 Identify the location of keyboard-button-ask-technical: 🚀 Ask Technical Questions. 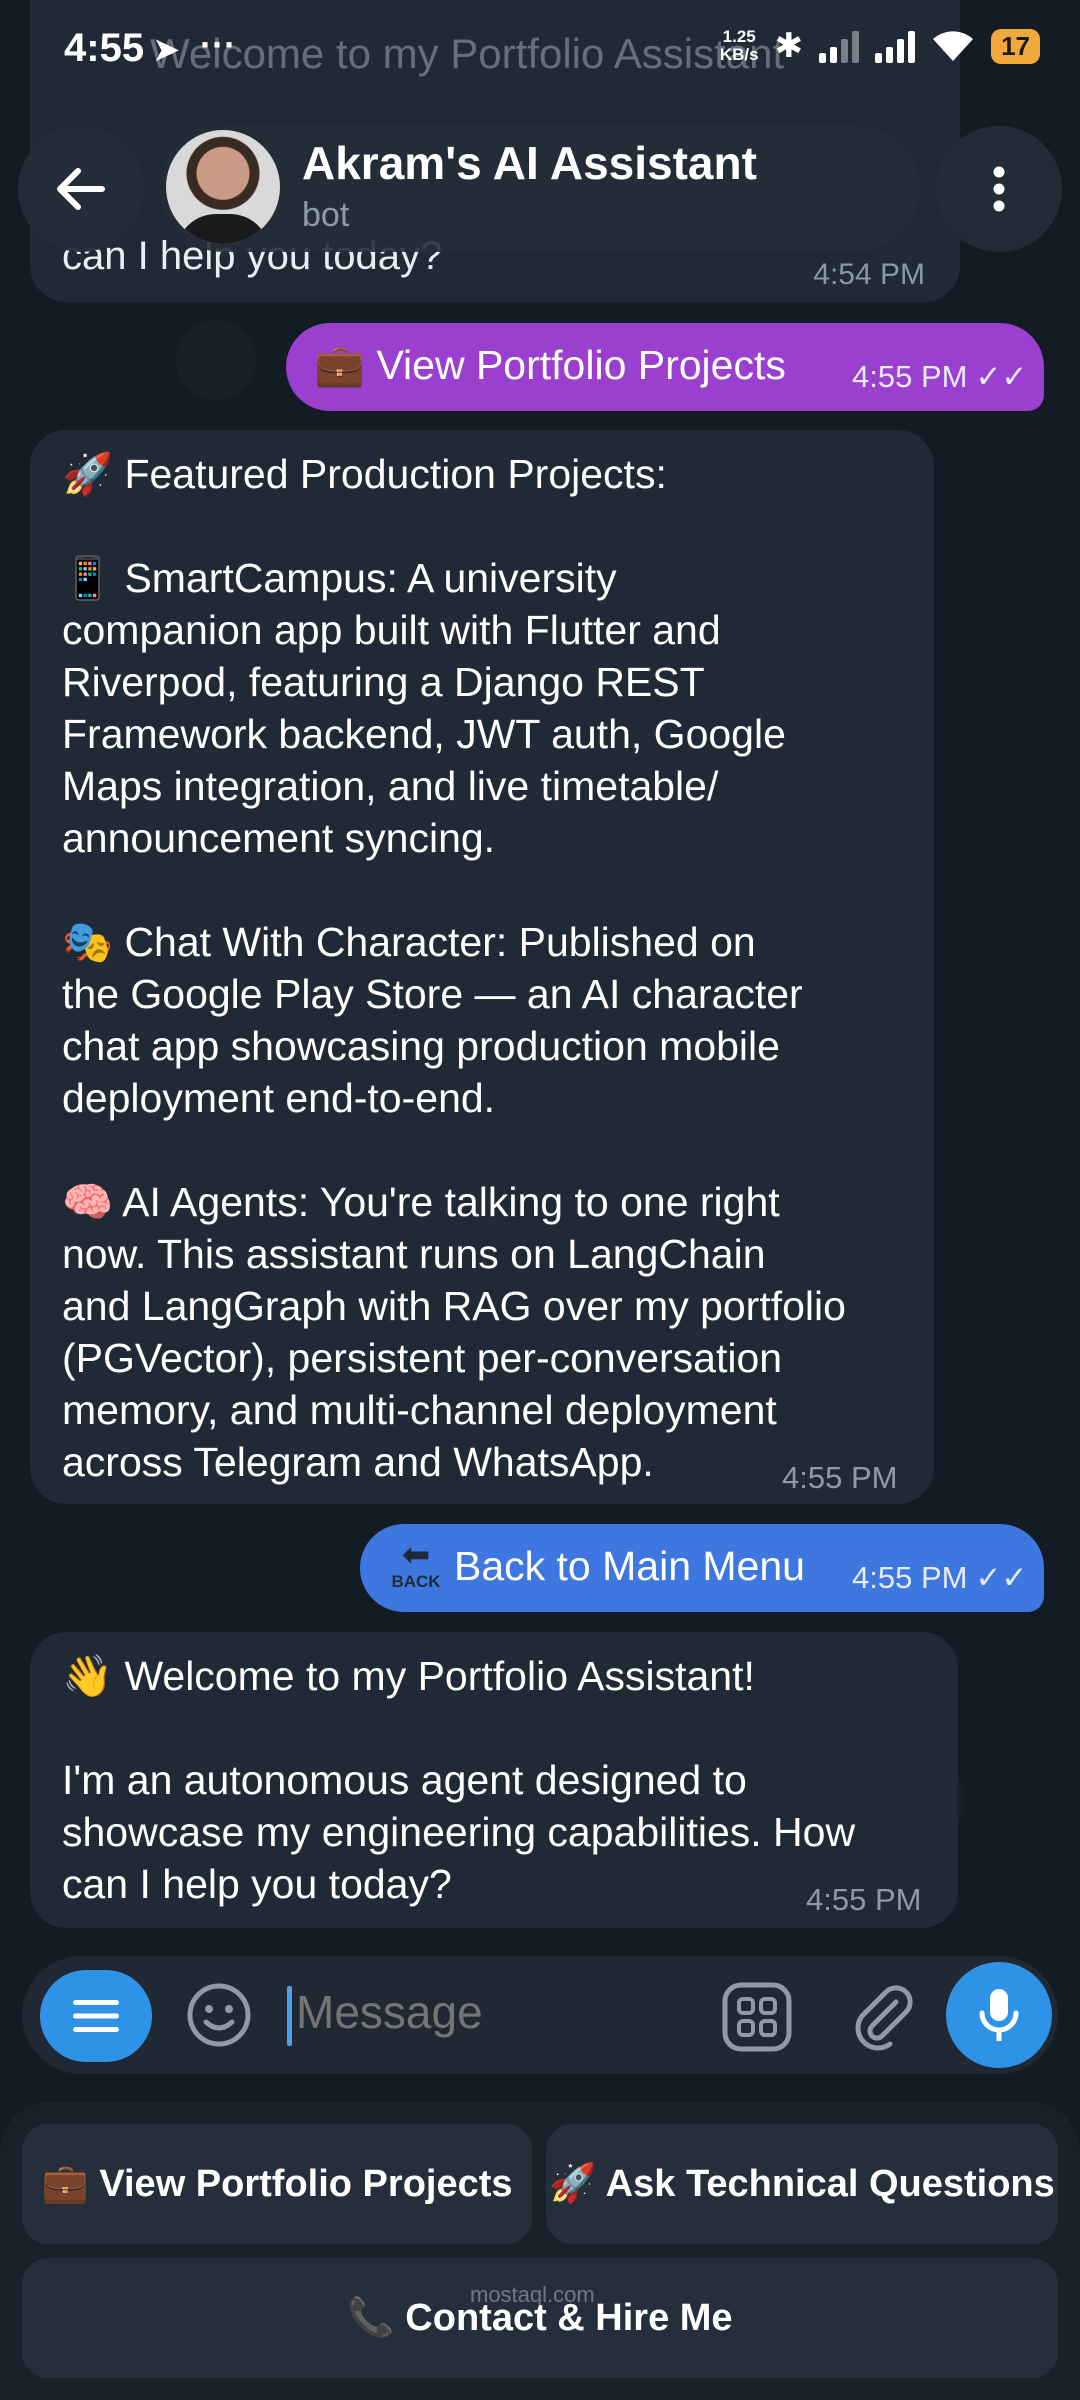
(802, 2184).